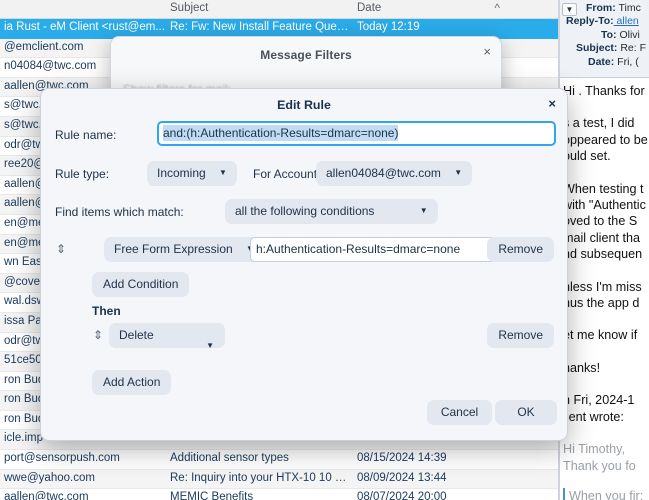  I want to click on header-value: Re: F, so click(632, 48).